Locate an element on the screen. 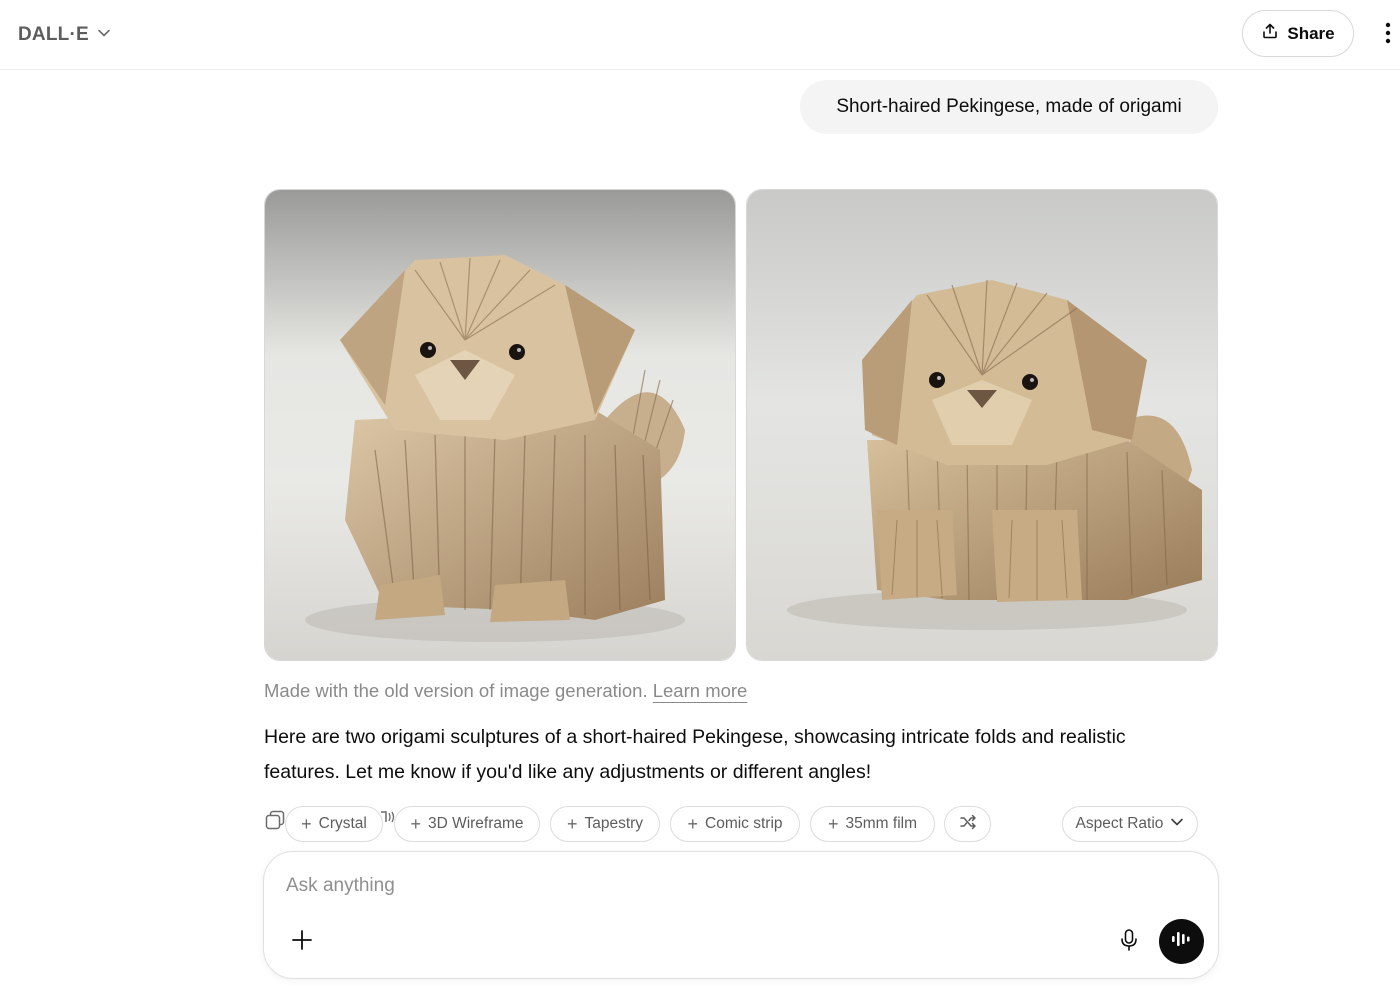 The width and height of the screenshot is (1400, 988). style-chip-crystal: + Crystal is located at coordinates (334, 824).